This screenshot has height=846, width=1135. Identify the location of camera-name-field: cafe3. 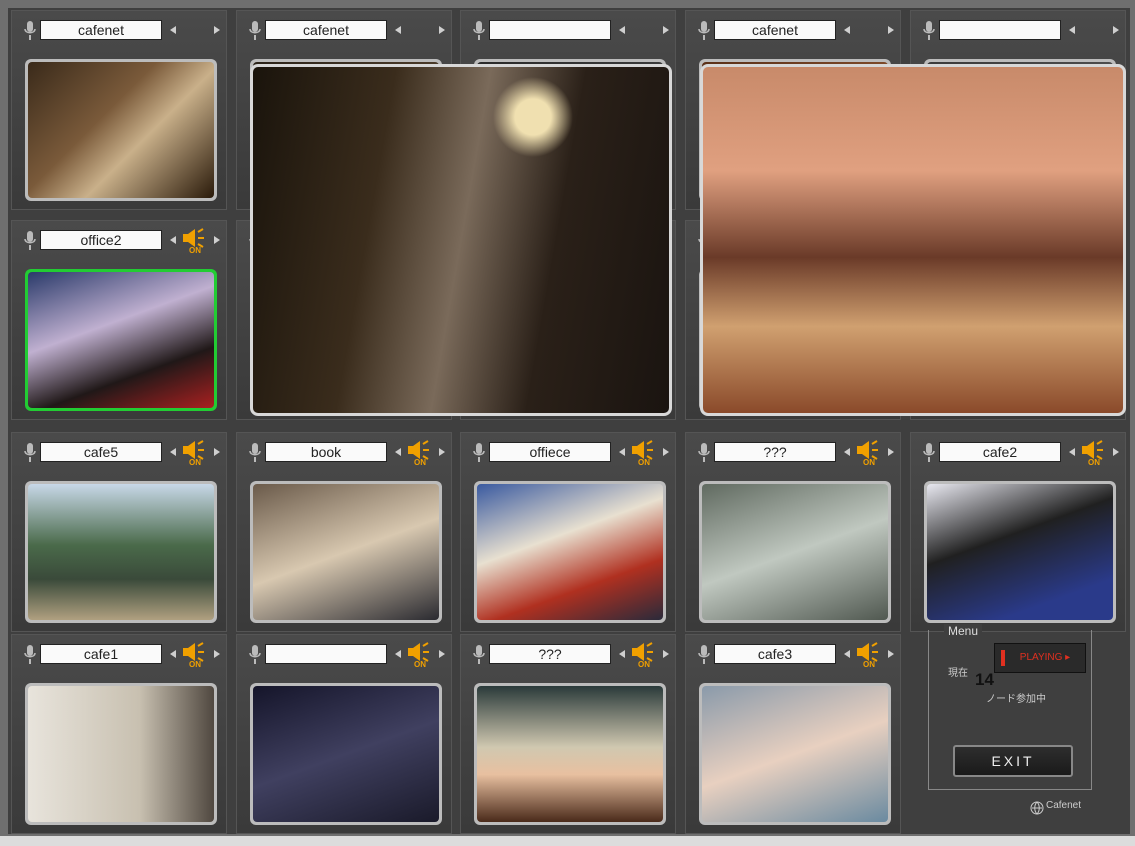
(775, 654).